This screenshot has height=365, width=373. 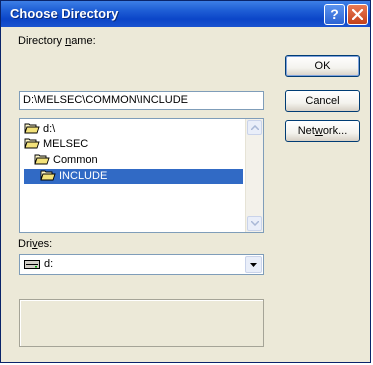 I want to click on tree-item-common: Common, so click(x=67, y=160).